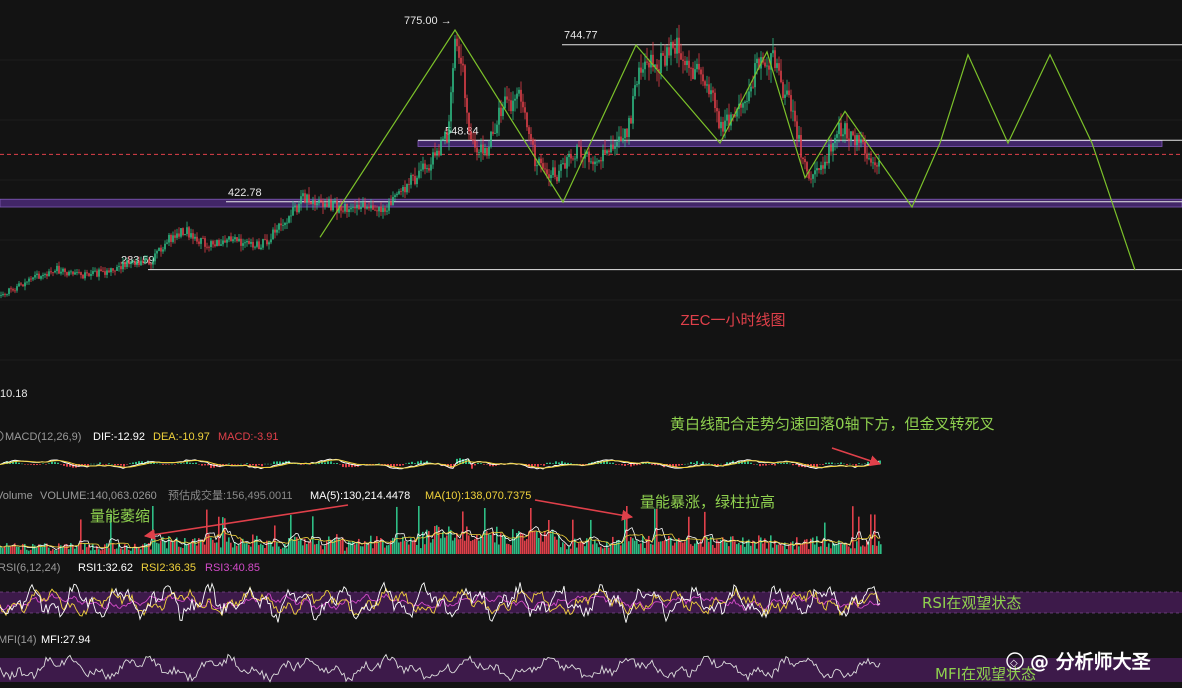 The width and height of the screenshot is (1182, 688). I want to click on chart-title: ZEC一小时线图, so click(732, 320).